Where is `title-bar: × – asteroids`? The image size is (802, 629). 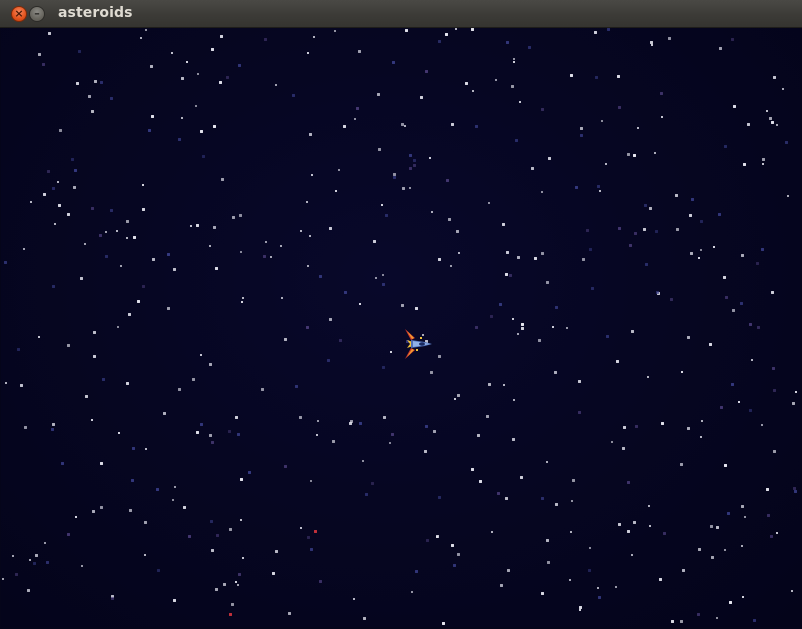 title-bar: × – asteroids is located at coordinates (401, 14).